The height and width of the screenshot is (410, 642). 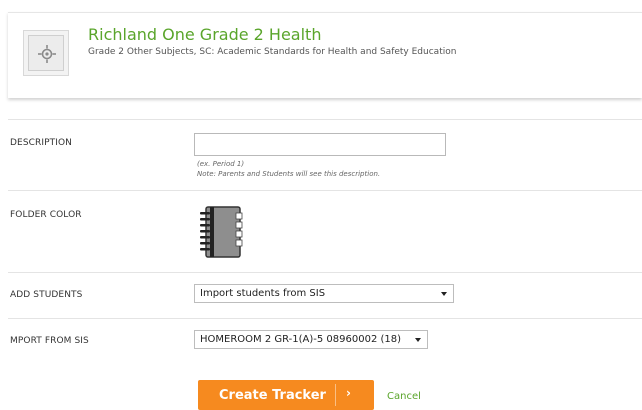 I want to click on import-from-sis-selected: HOMEROOM 2 GR-1(A)-5 08960002 (18), so click(x=301, y=339).